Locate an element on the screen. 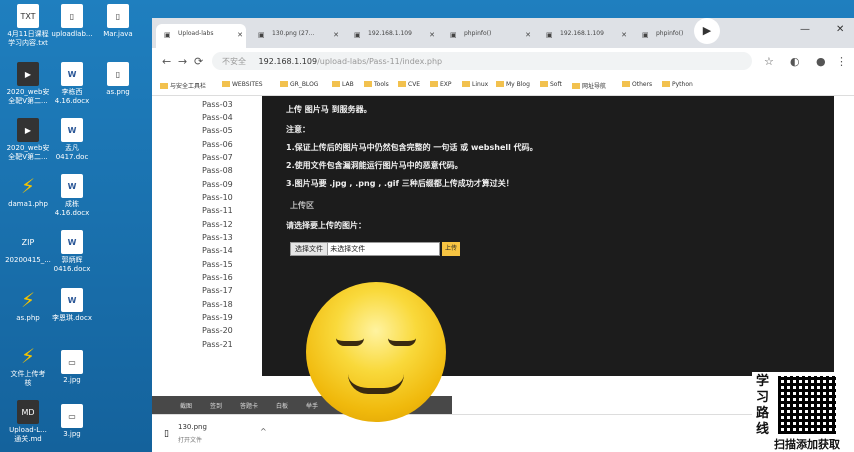 The height and width of the screenshot is (452, 854). desktop-icon: ▯ as.png is located at coordinates (118, 79).